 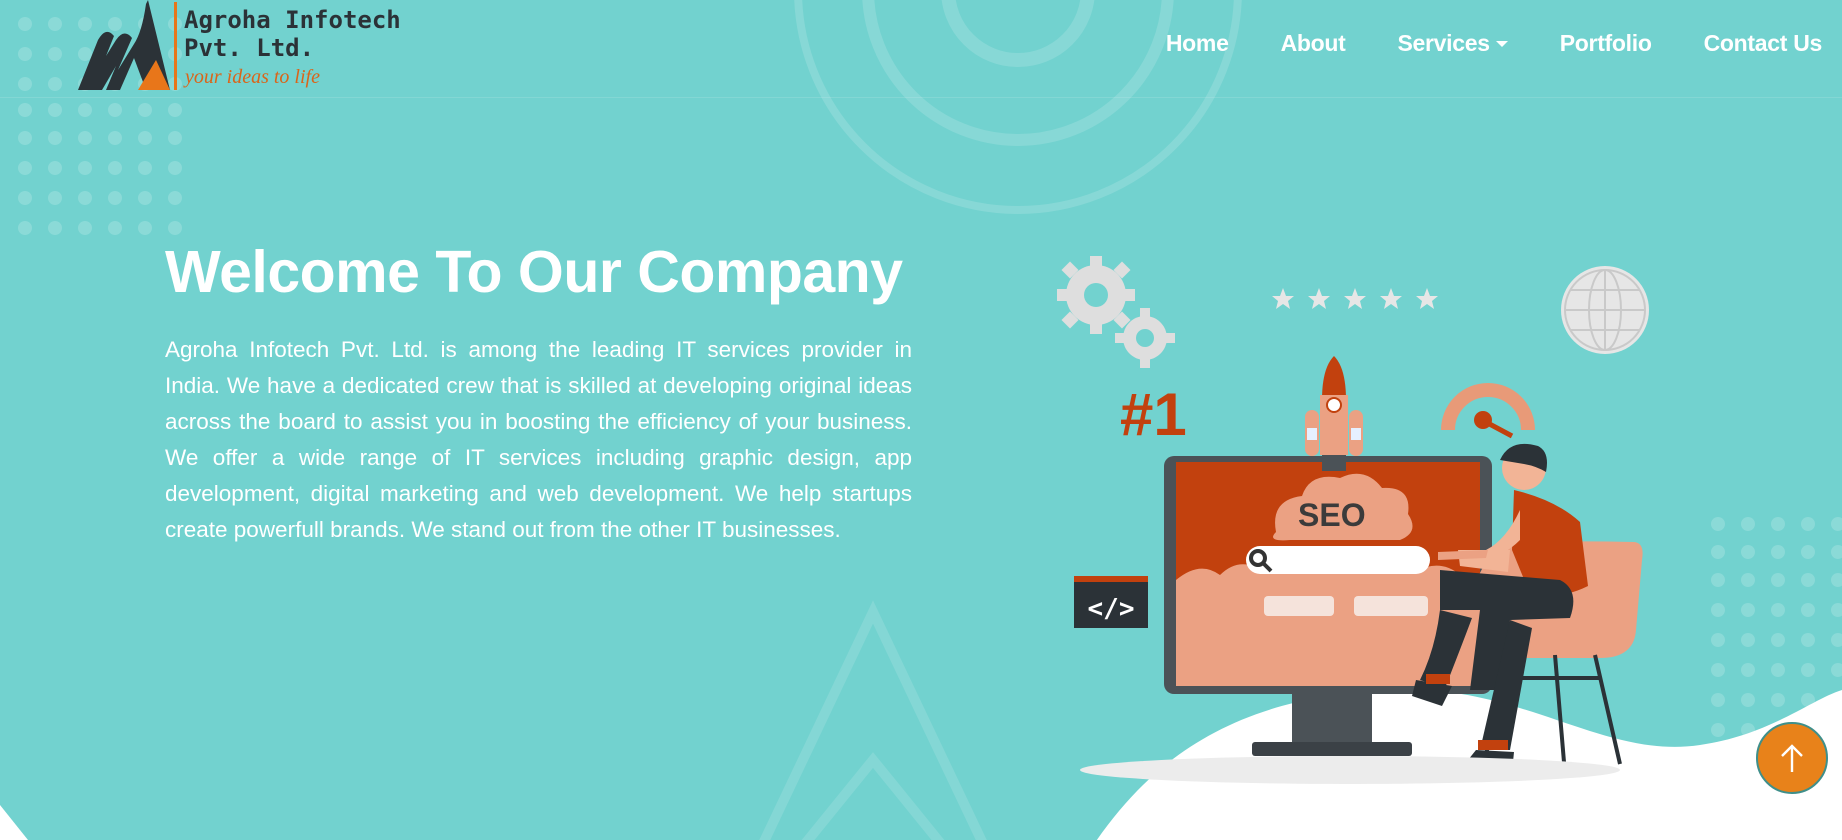 I want to click on nav-item-home: Home, so click(x=1197, y=43).